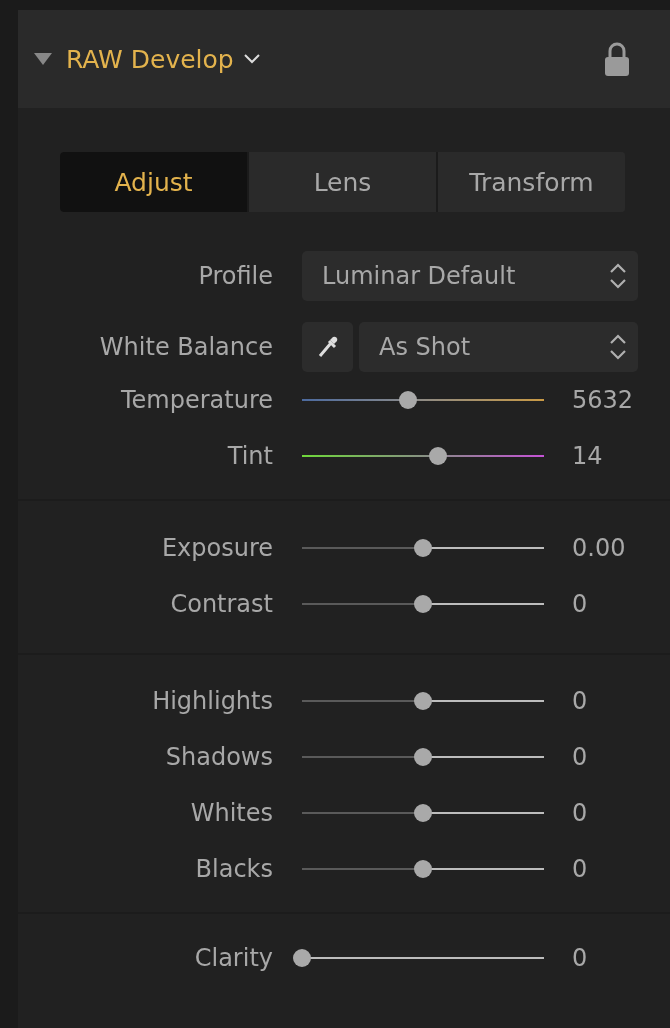 The image size is (670, 1028). I want to click on slider-label: Blacks, so click(233, 869).